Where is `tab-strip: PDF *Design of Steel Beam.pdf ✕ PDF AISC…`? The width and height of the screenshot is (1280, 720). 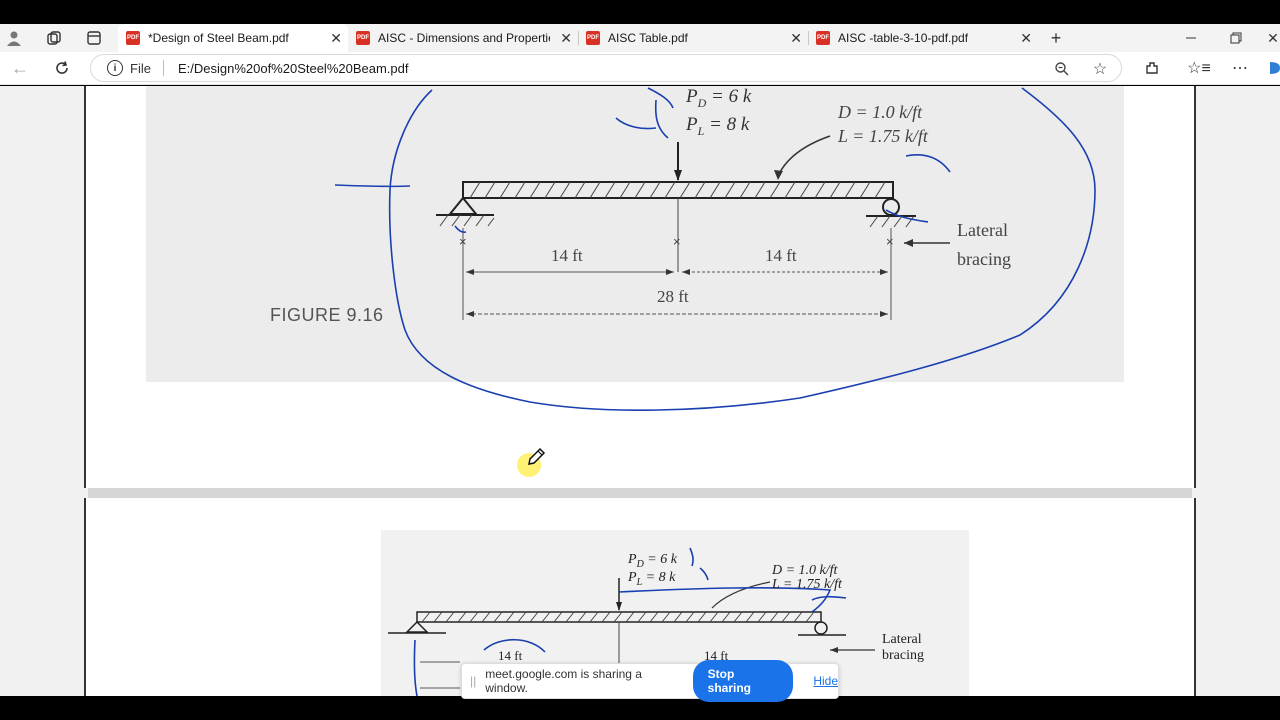 tab-strip: PDF *Design of Steel Beam.pdf ✕ PDF AISC… is located at coordinates (640, 38).